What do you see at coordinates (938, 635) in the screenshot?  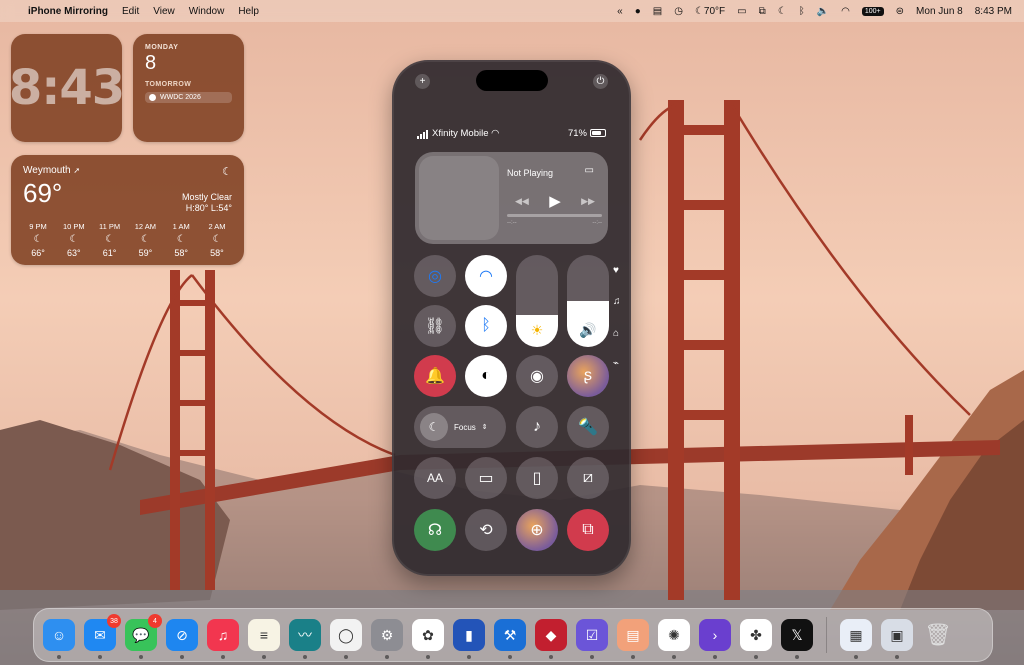 I see `dock-trash: 🗑` at bounding box center [938, 635].